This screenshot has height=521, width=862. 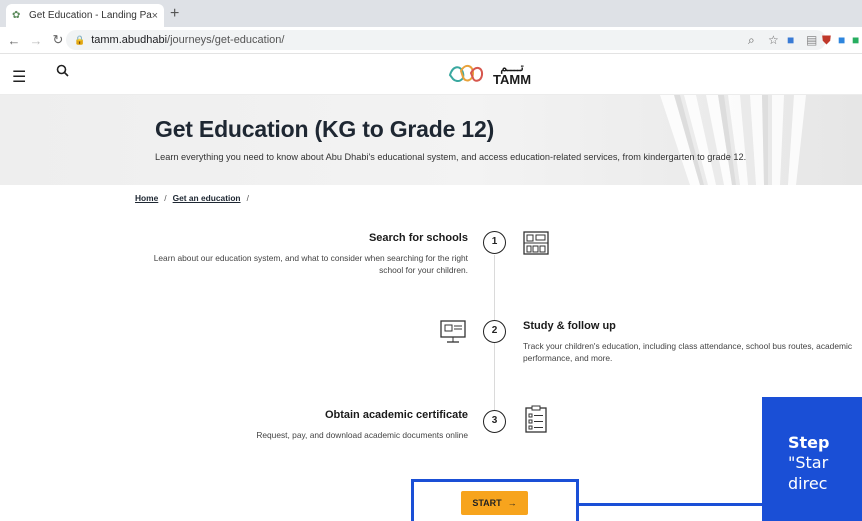 What do you see at coordinates (569, 326) in the screenshot?
I see `step-2-title: Study & follow up` at bounding box center [569, 326].